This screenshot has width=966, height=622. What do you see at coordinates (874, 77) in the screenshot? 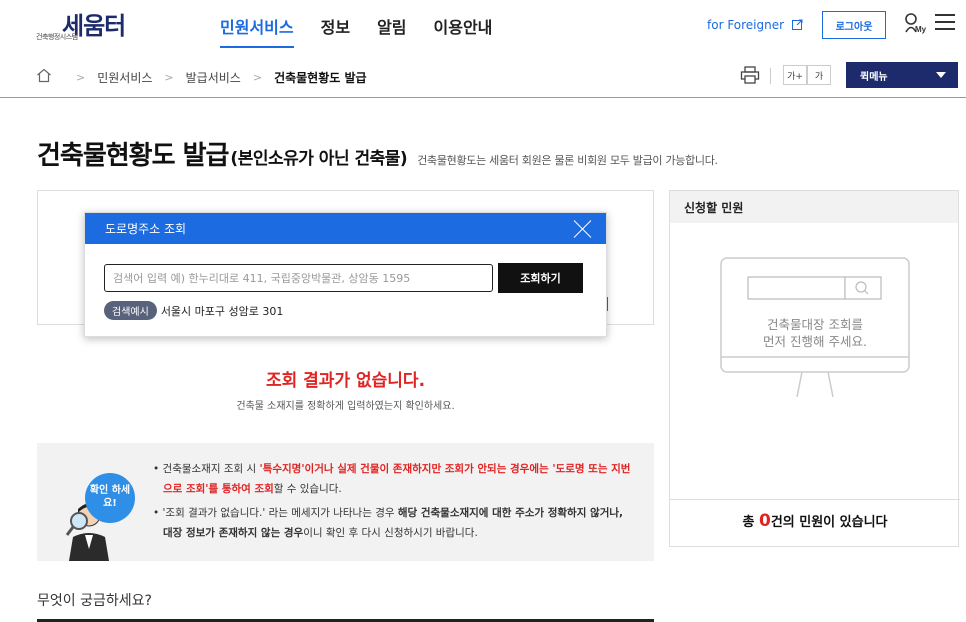
I see `quick-menu-label: 퀵메뉴` at bounding box center [874, 77].